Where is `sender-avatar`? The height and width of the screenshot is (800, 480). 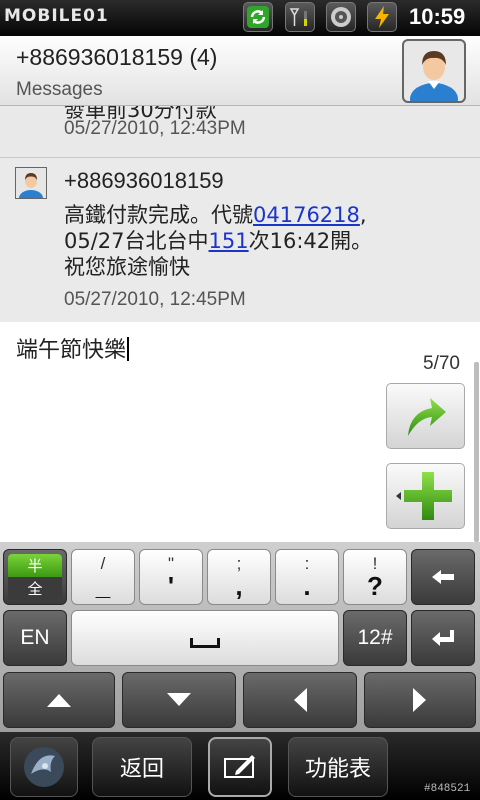 sender-avatar is located at coordinates (31, 183).